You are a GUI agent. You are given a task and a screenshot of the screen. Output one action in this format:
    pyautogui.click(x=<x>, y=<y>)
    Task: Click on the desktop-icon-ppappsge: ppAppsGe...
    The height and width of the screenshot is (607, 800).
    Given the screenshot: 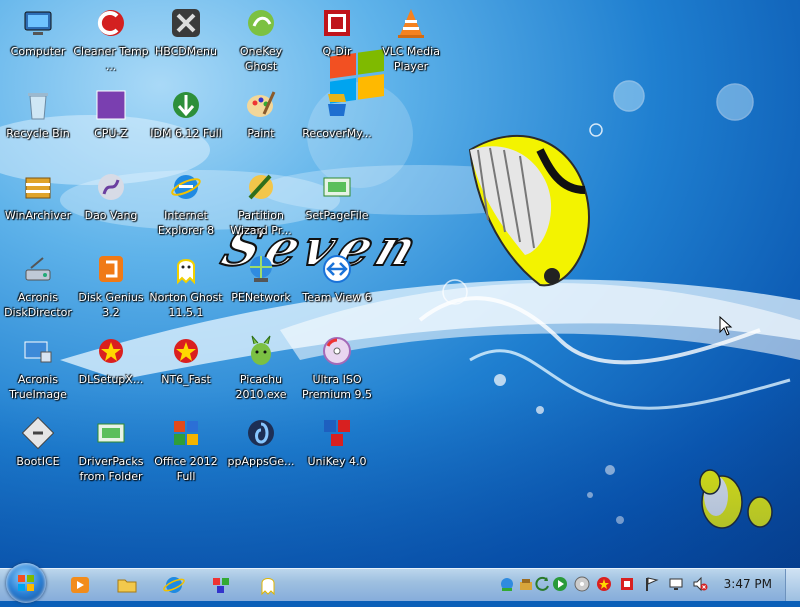 What is the action you would take?
    pyautogui.click(x=261, y=442)
    